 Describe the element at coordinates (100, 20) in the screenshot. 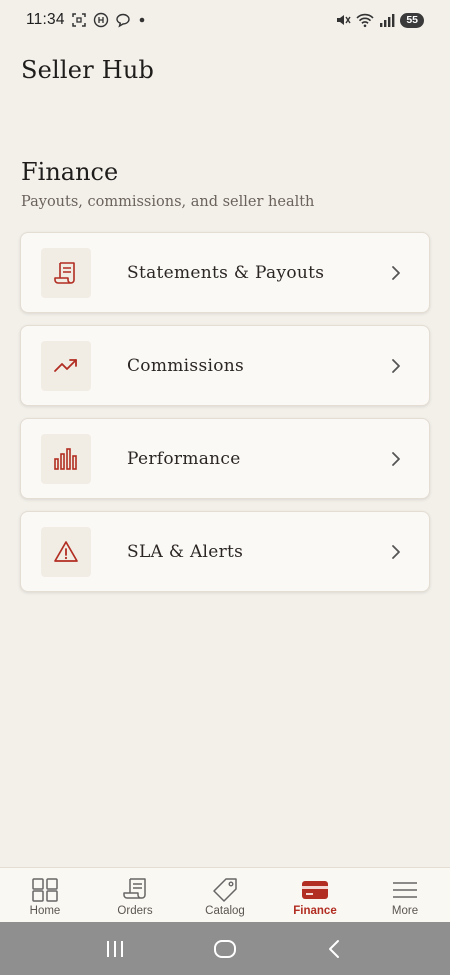

I see `app-notification-icon` at that location.